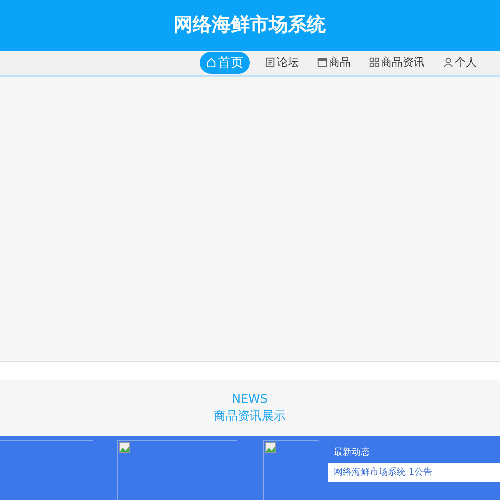  What do you see at coordinates (397, 63) in the screenshot?
I see `nav-tab: 商品资讯` at bounding box center [397, 63].